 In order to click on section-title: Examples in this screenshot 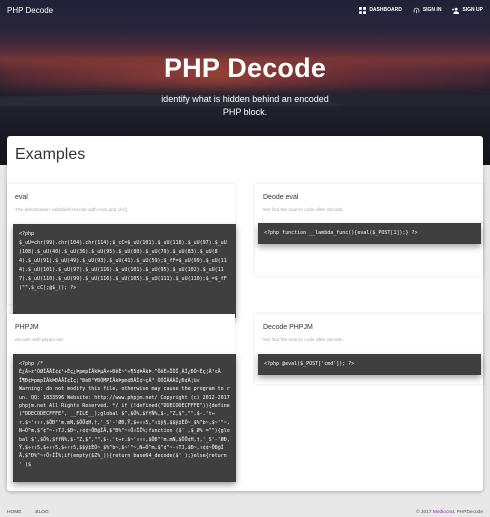, I will do `click(50, 154)`.